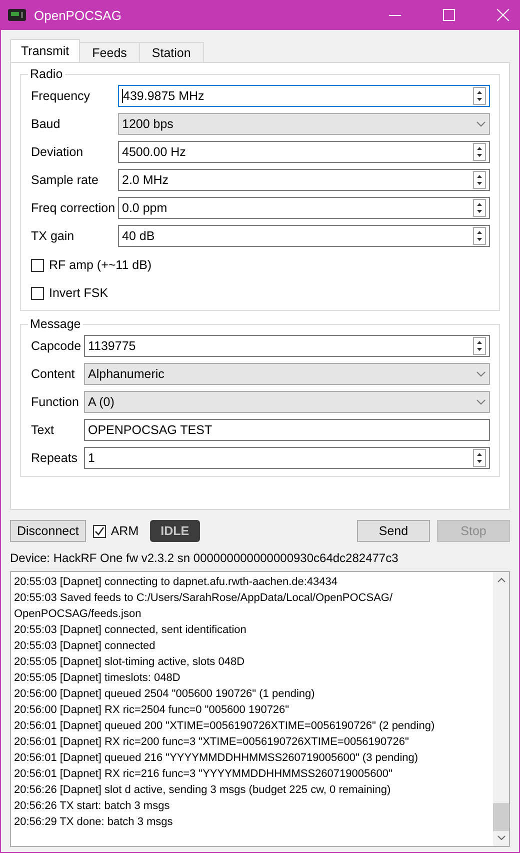 The width and height of the screenshot is (520, 853). Describe the element at coordinates (57, 152) in the screenshot. I see `field-label: Deviation` at that location.